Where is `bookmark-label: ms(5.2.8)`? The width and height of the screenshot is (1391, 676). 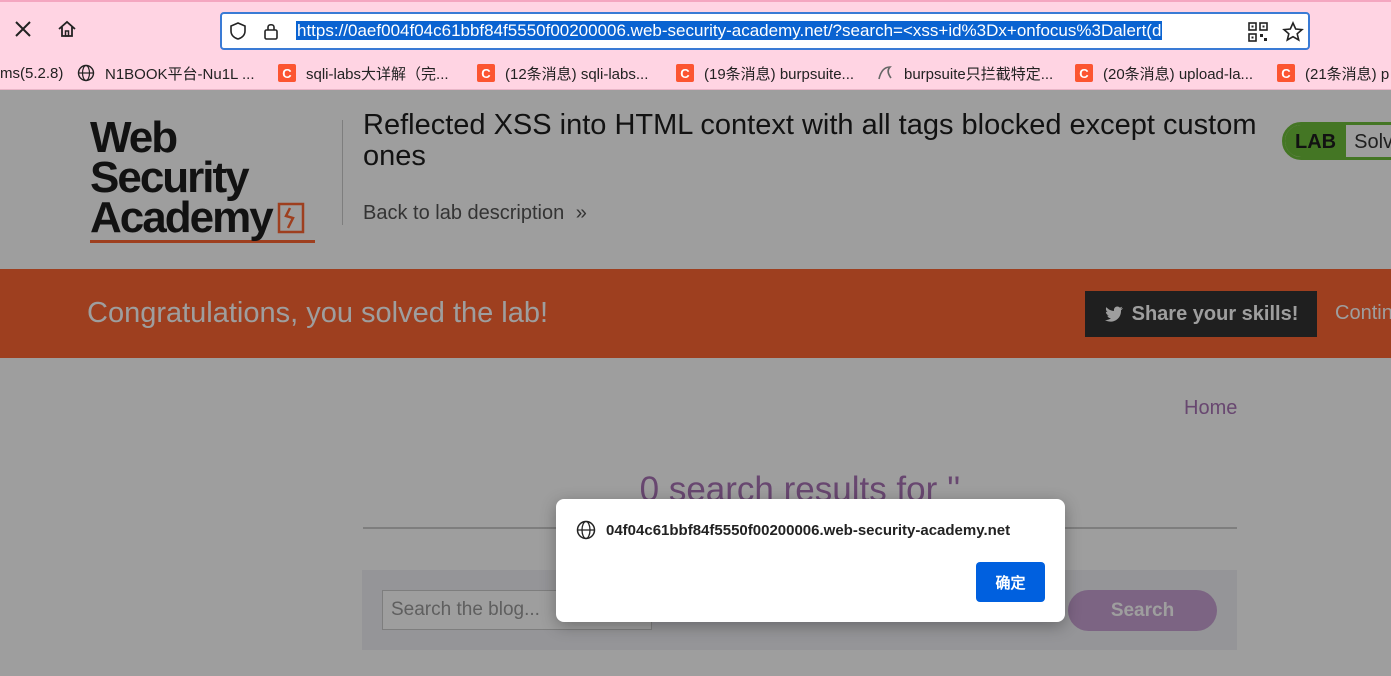 bookmark-label: ms(5.2.8) is located at coordinates (32, 73).